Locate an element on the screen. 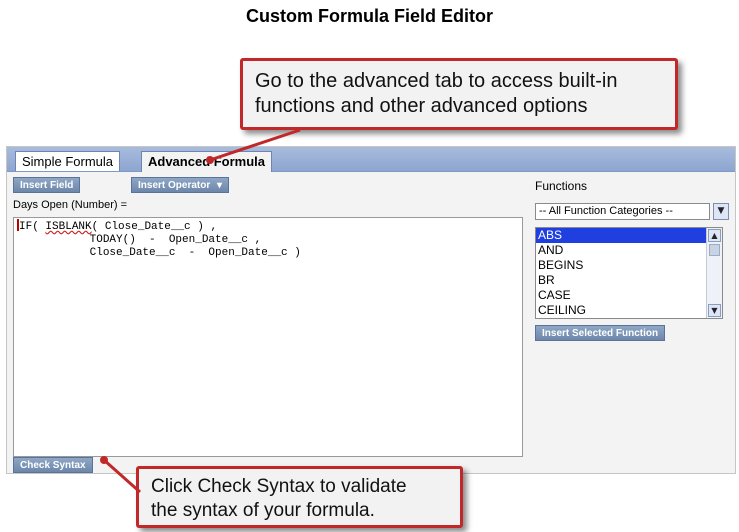  page-title: Custom Formula Field Editor is located at coordinates (369, 16).